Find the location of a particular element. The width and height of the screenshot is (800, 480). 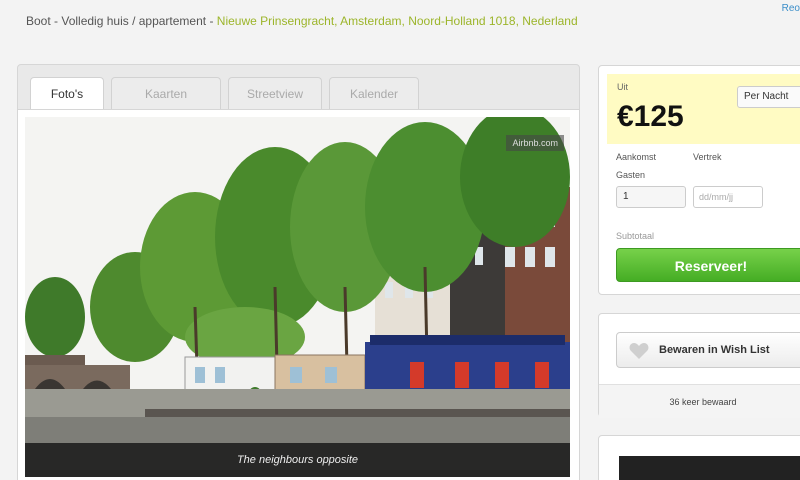

wishlist-button-label: Bewaren in Wish List is located at coordinates (714, 350).